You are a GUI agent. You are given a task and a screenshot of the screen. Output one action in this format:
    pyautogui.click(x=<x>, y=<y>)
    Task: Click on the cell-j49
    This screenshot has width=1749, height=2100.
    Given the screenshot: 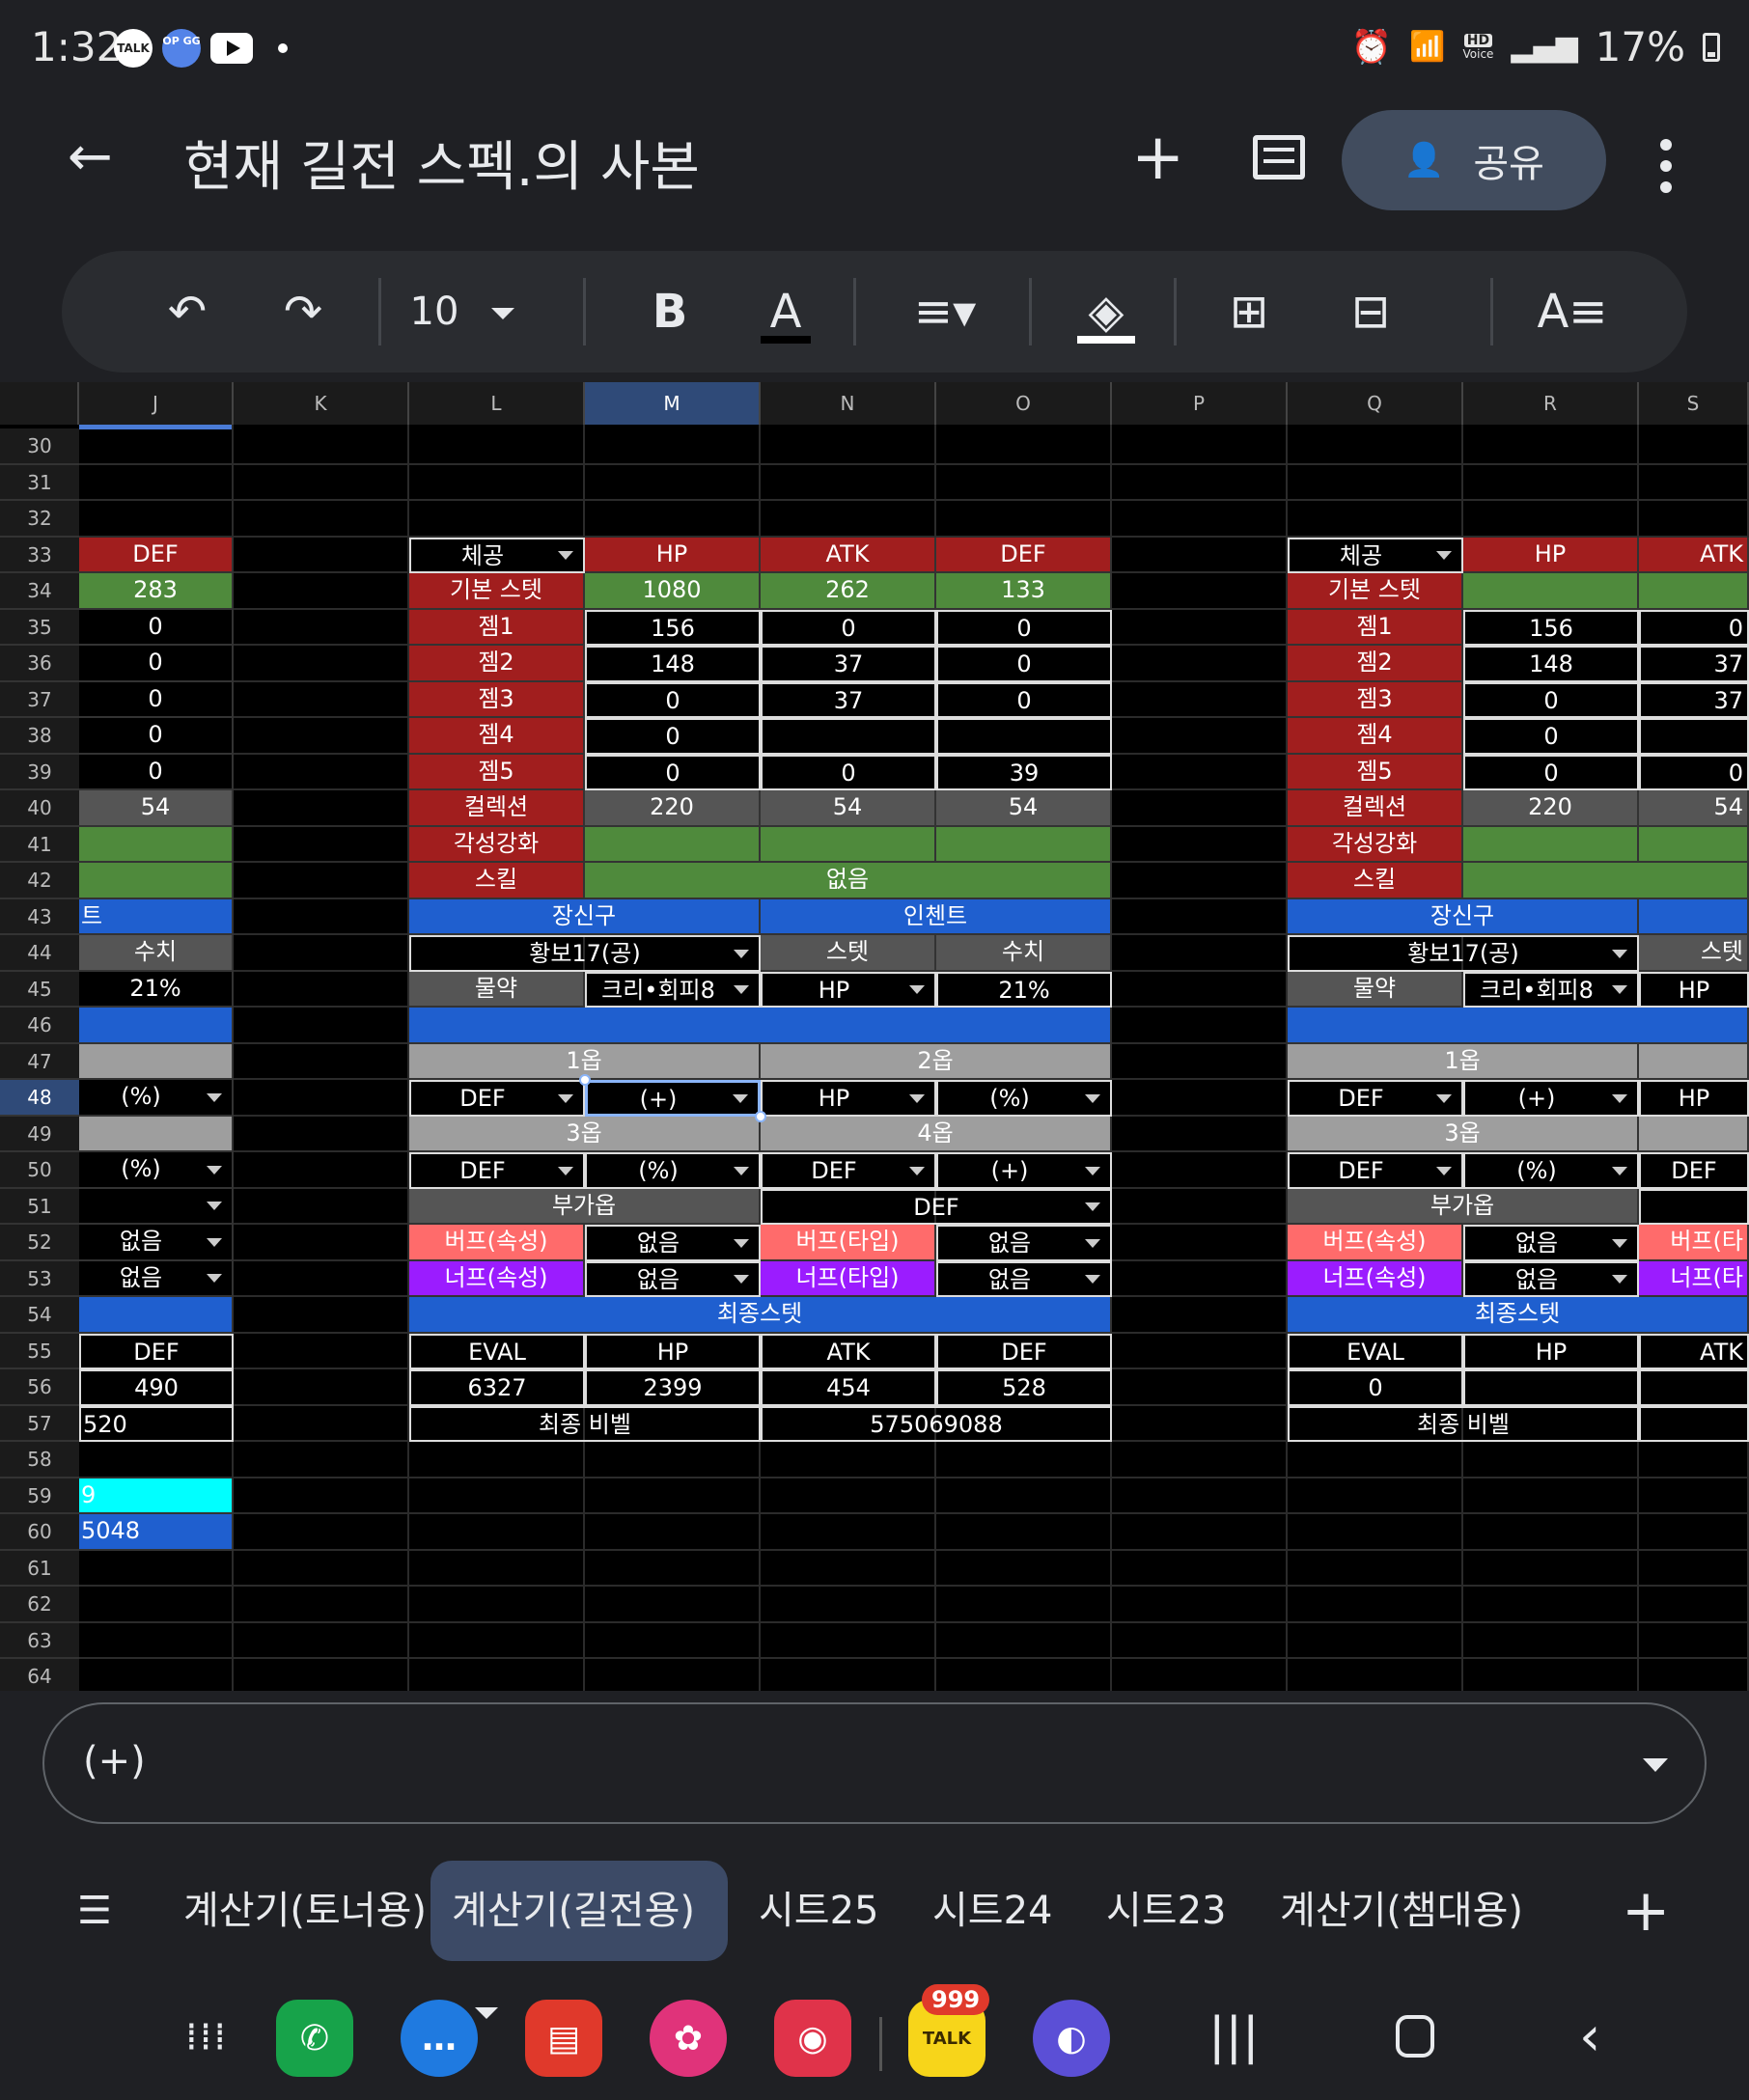 What is the action you would take?
    pyautogui.click(x=157, y=1134)
    